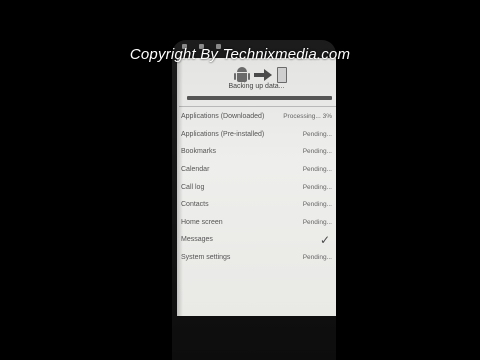 This screenshot has width=480, height=360. I want to click on item-label: Contacts, so click(195, 205).